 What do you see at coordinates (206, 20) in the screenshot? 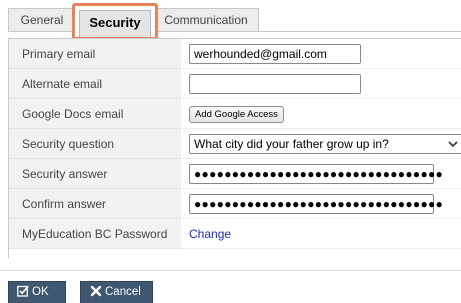
I see `tab-communication: Communication` at bounding box center [206, 20].